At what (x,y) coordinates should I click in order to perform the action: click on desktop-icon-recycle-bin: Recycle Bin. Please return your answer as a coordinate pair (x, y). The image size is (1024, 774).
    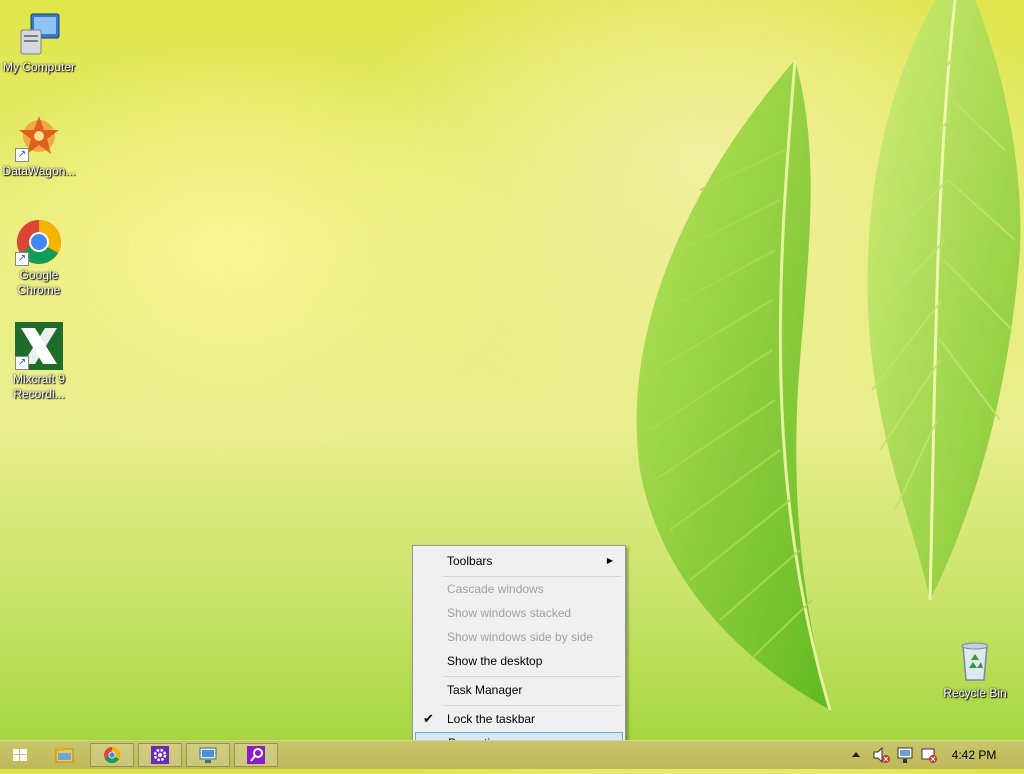
    Looking at the image, I should click on (975, 668).